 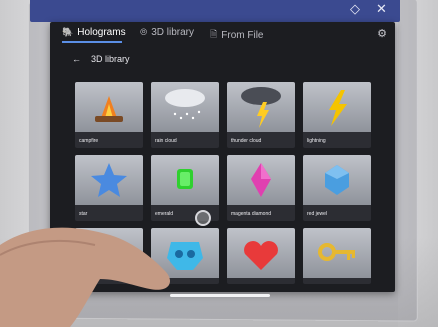 I want to click on key-thumbnail, so click(x=337, y=253).